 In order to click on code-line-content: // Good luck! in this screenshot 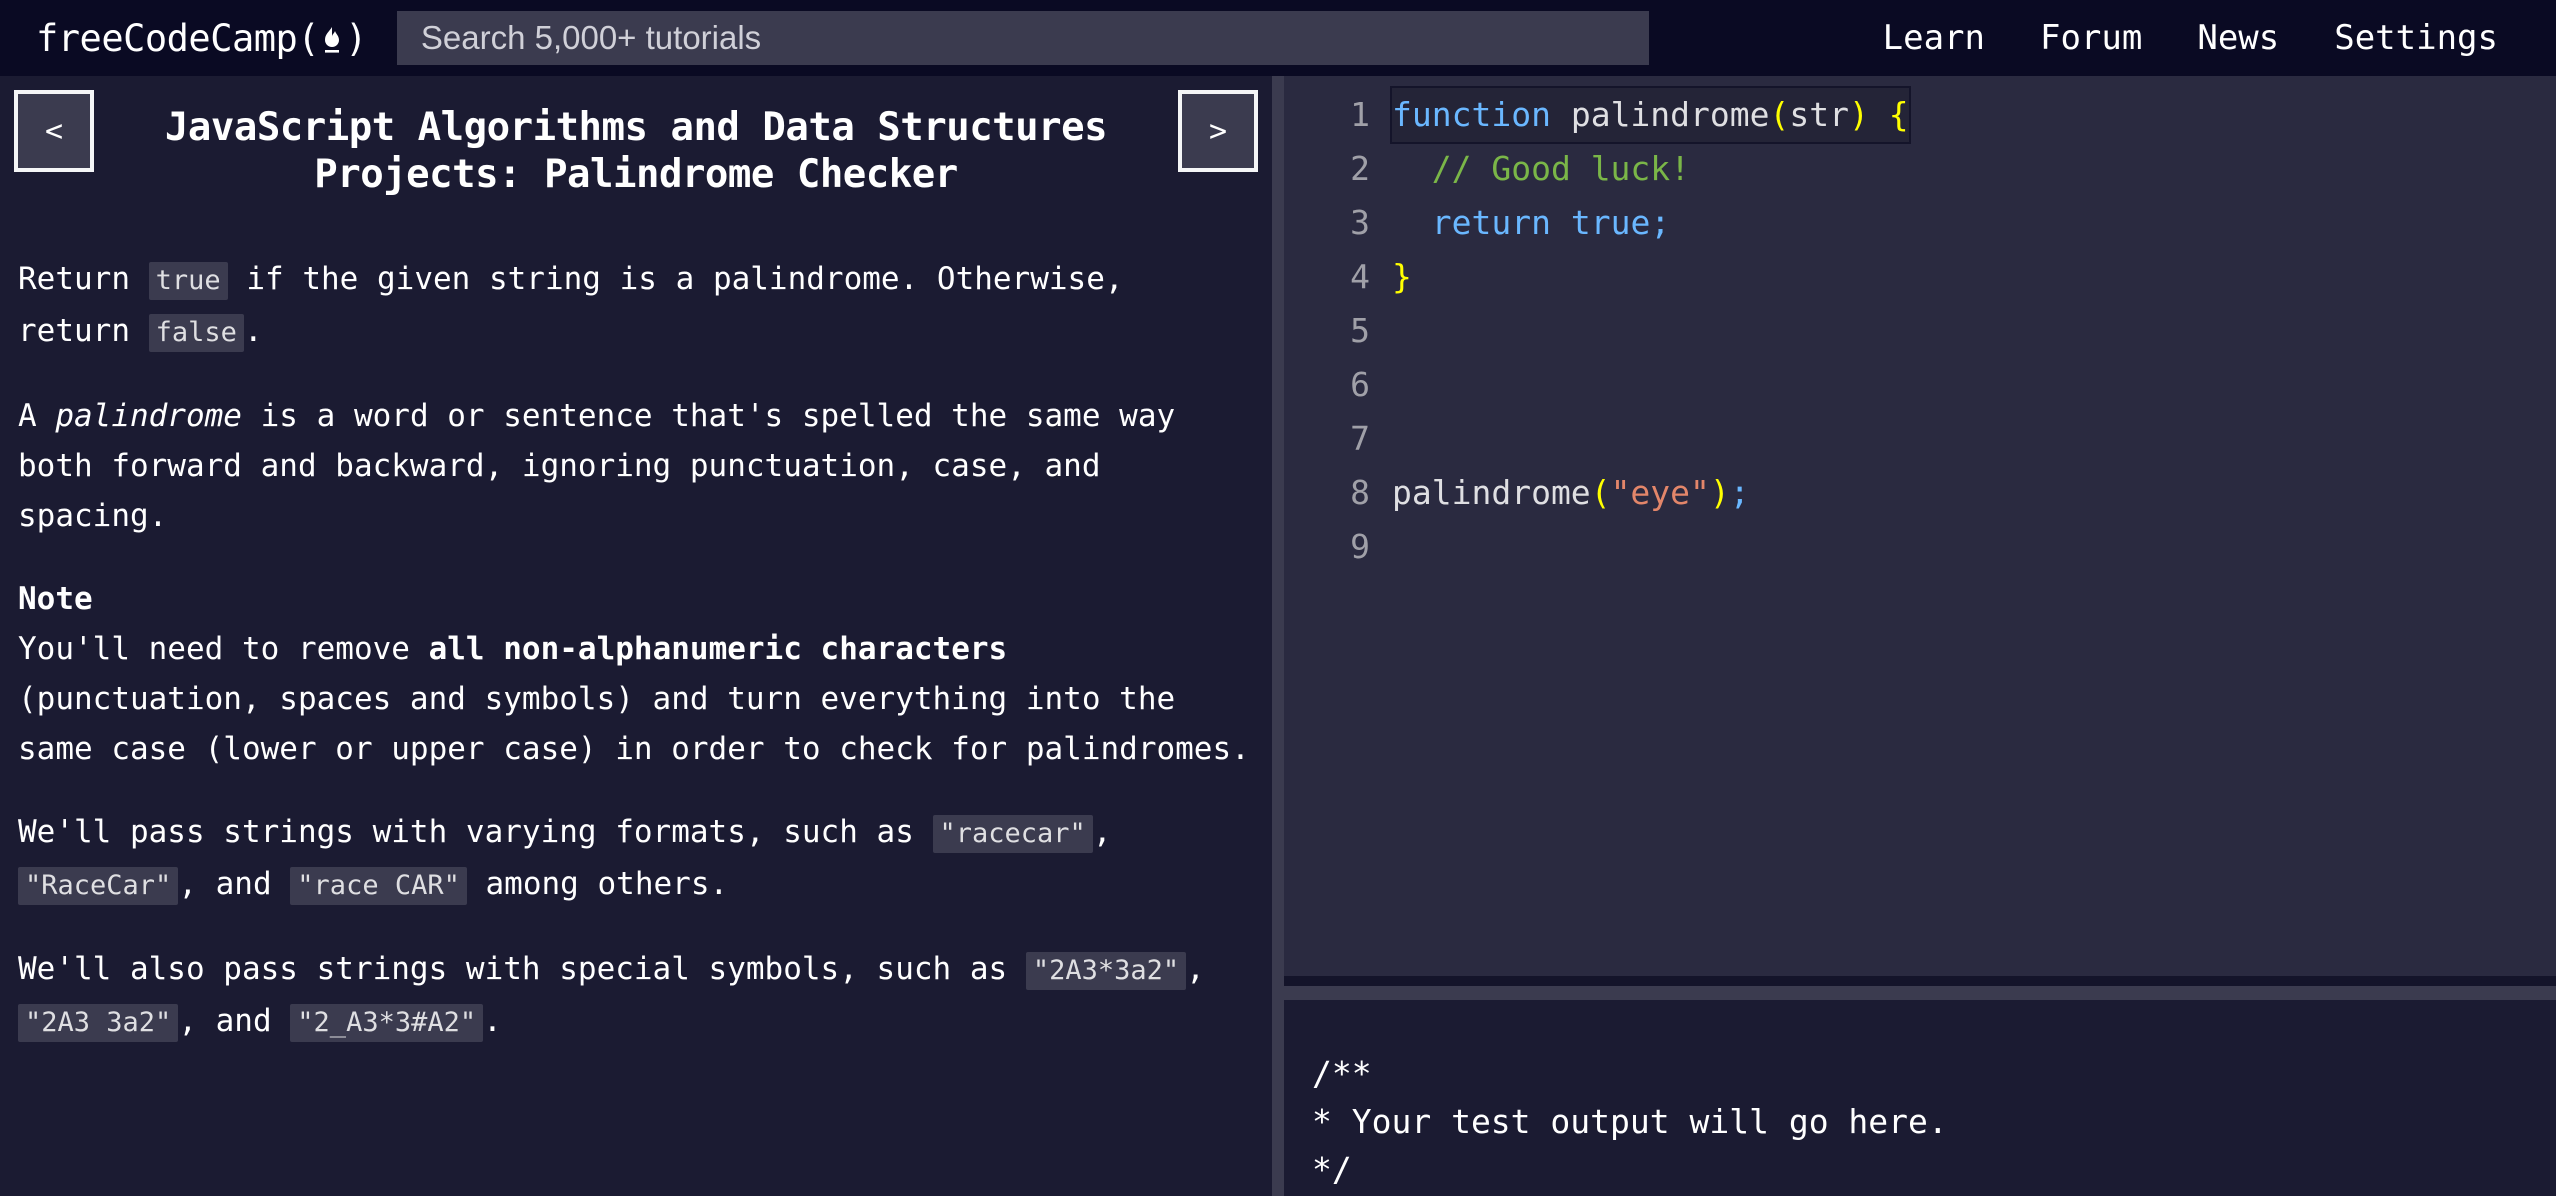, I will do `click(1541, 169)`.